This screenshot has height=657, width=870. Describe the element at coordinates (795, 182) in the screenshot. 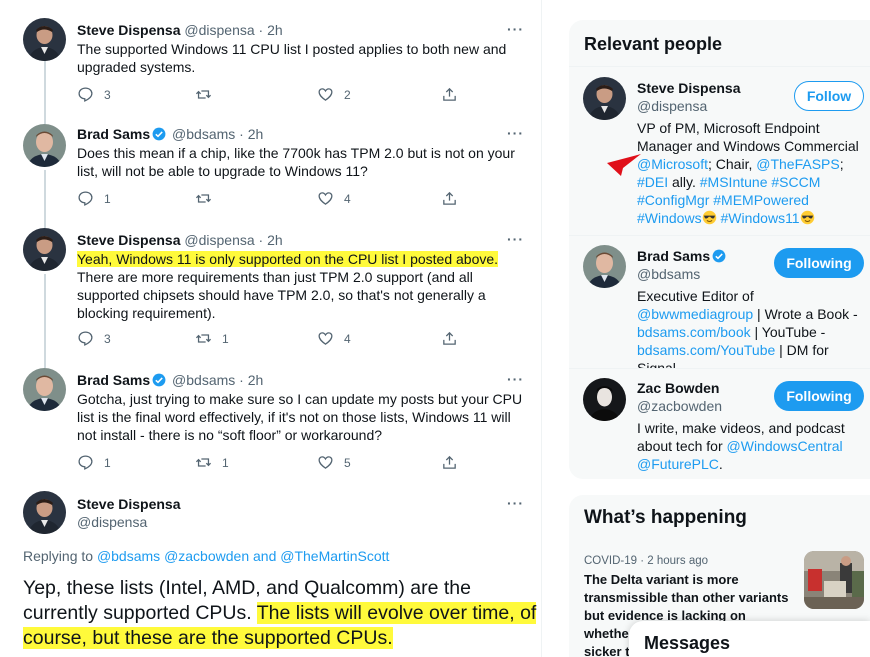

I see `hashtag-link: #SCCM` at that location.